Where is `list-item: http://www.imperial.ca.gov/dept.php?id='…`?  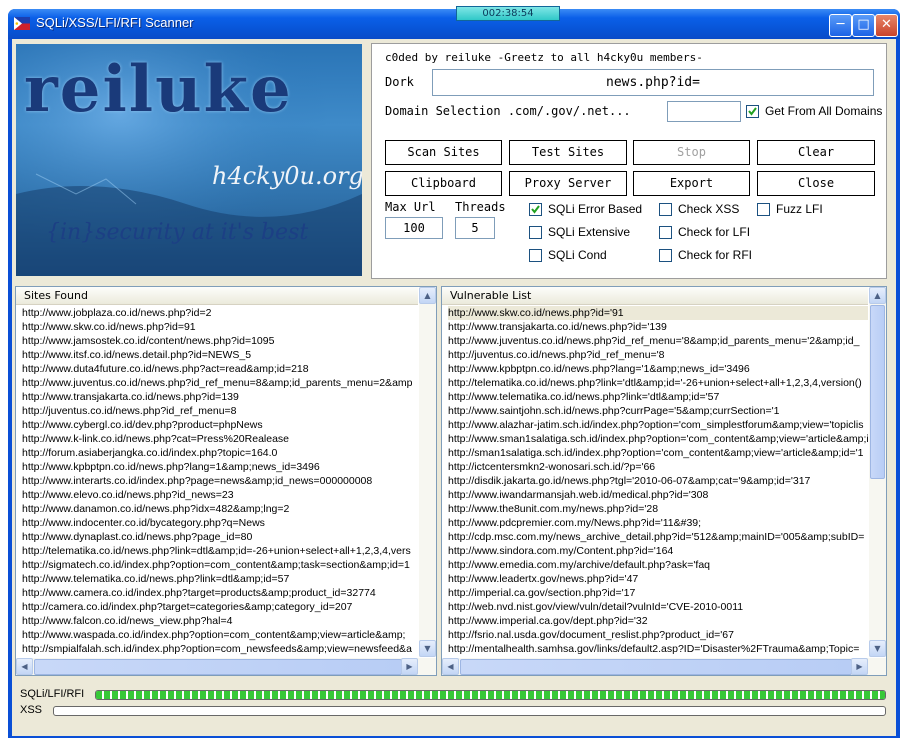
list-item: http://www.imperial.ca.gov/dept.php?id='… is located at coordinates (658, 621).